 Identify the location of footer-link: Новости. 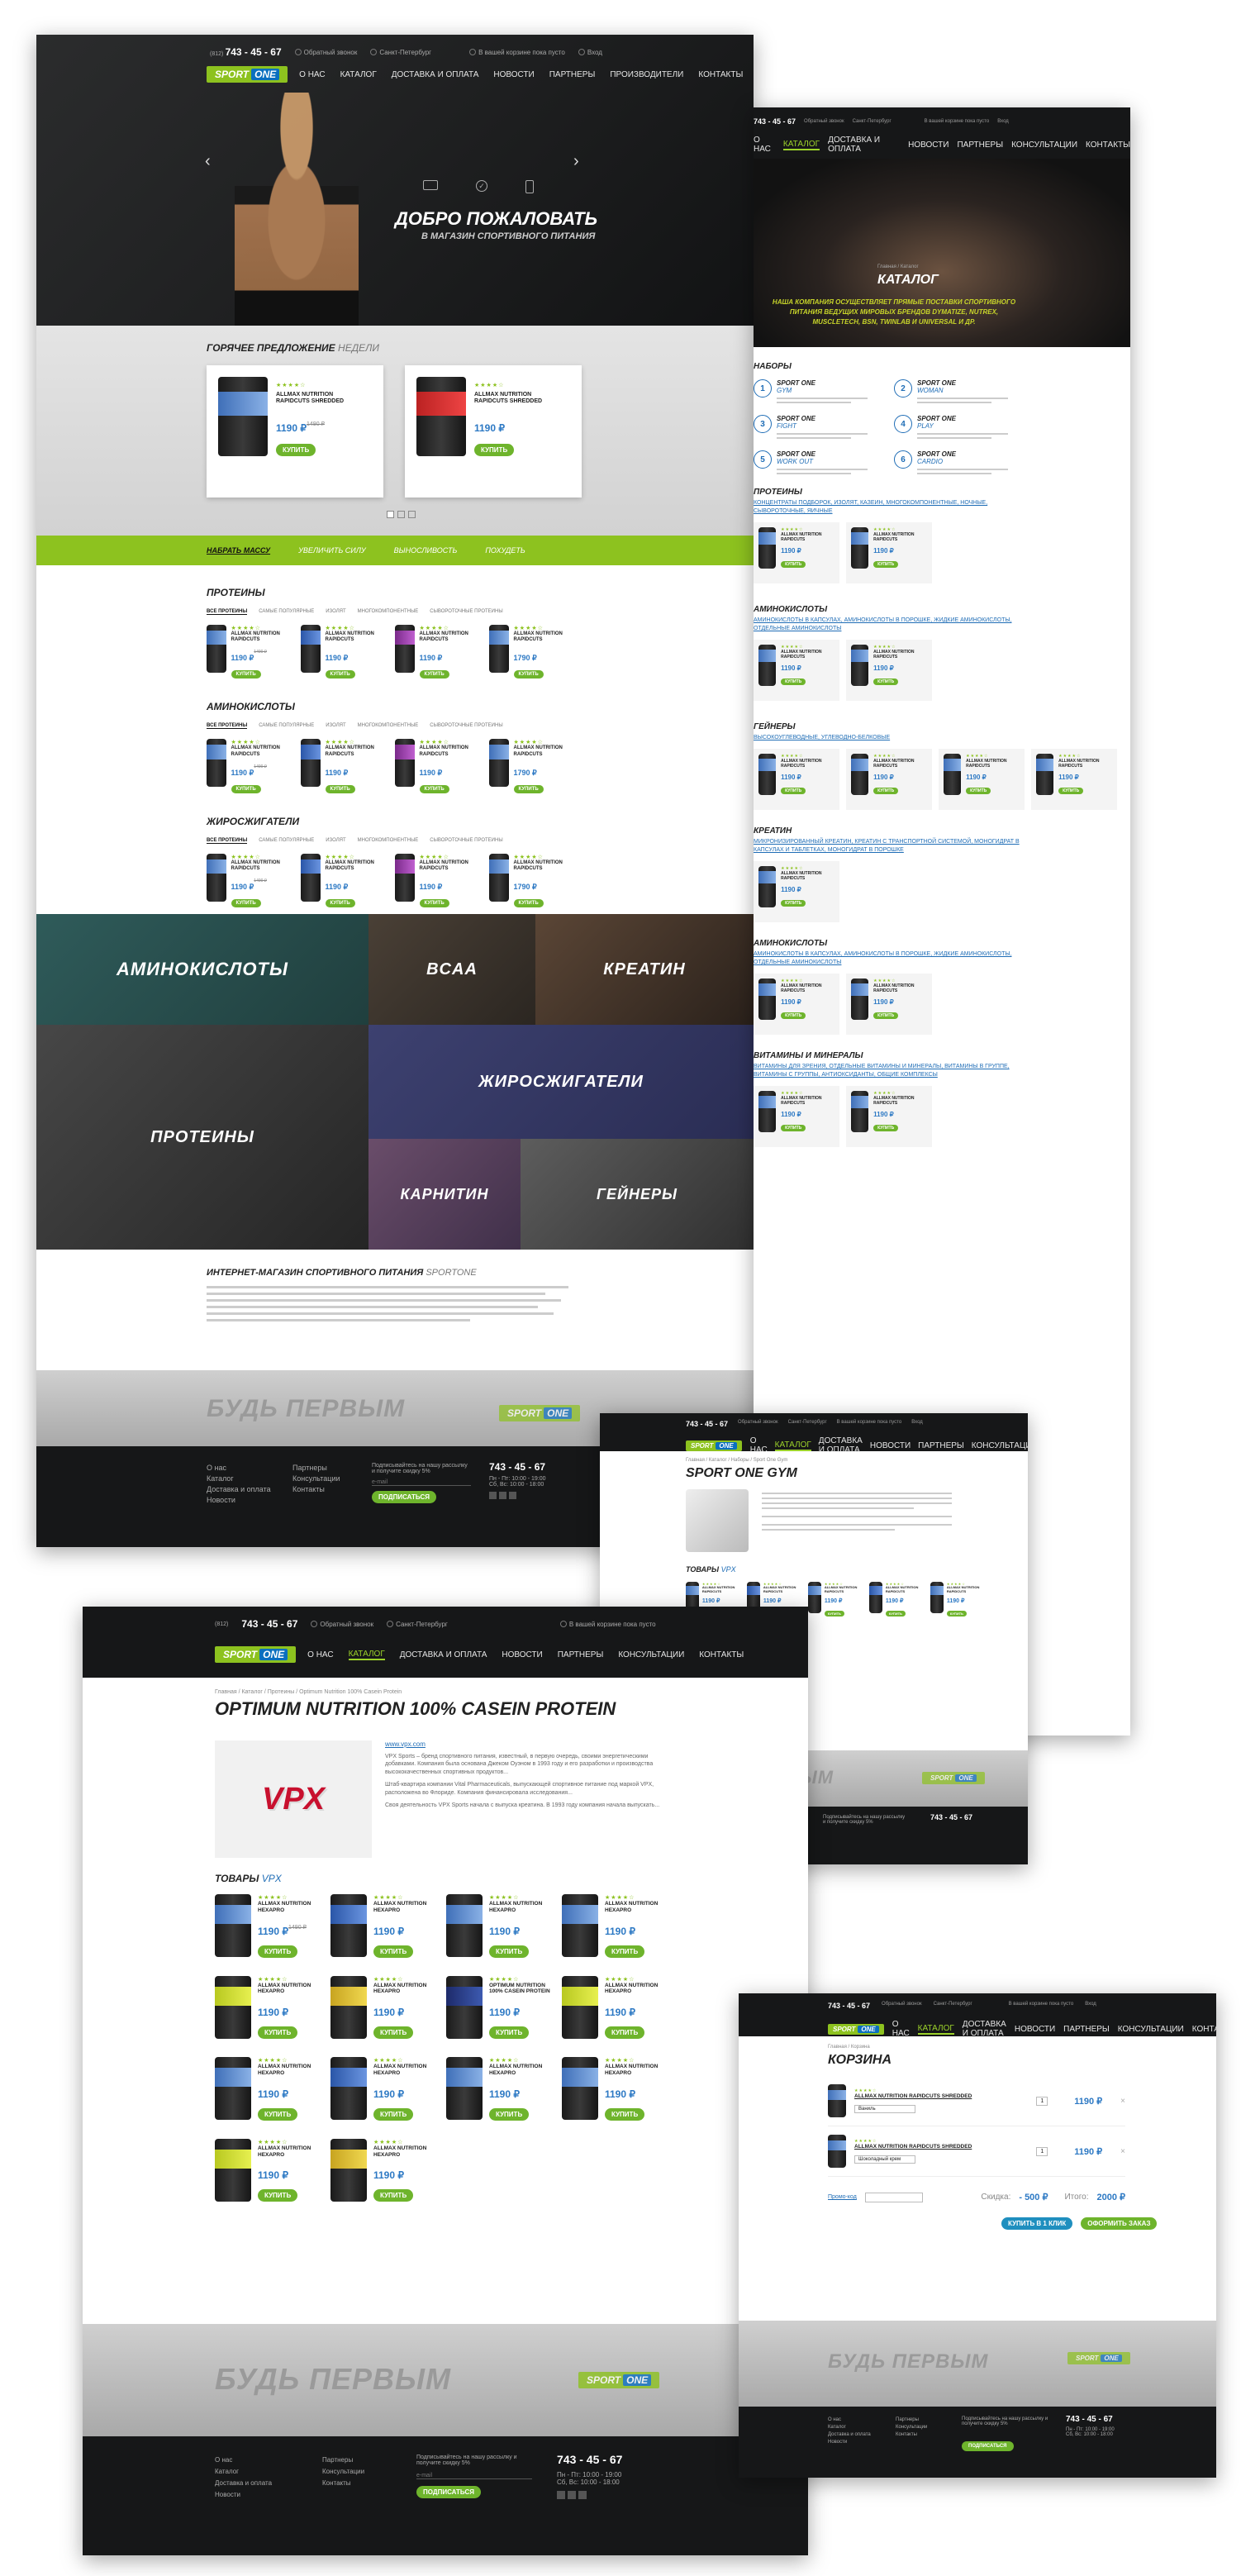
(849, 2443).